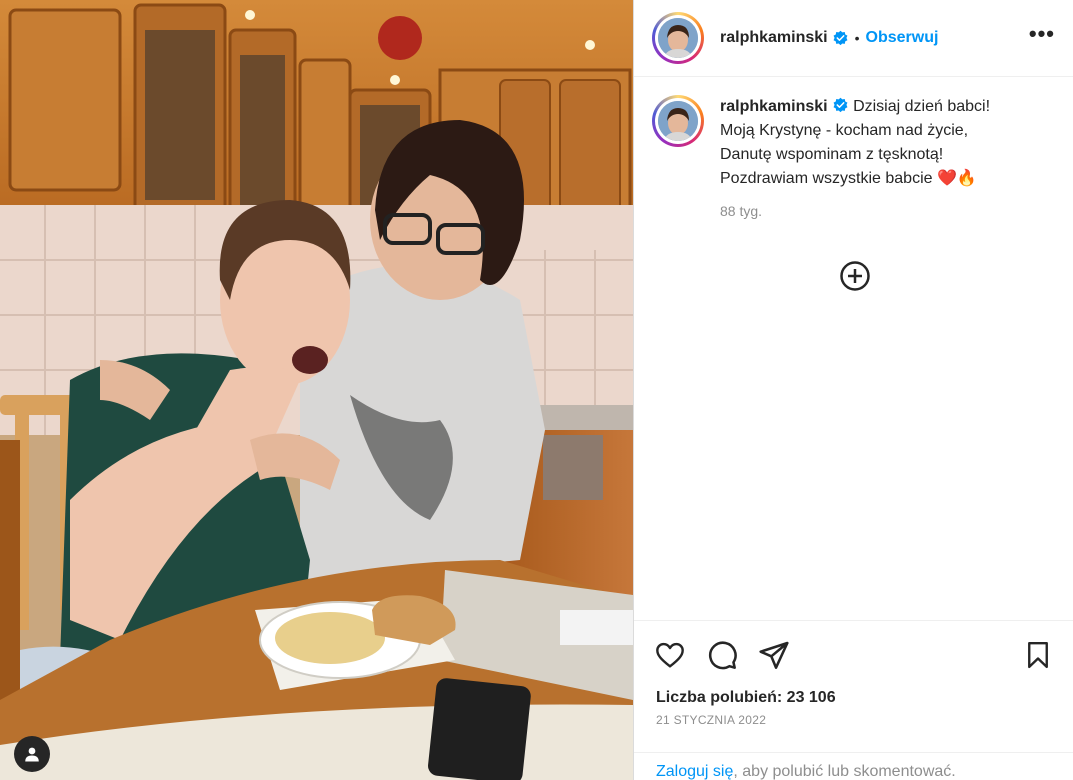 Image resolution: width=1073 pixels, height=780 pixels. I want to click on save-button, so click(1038, 655).